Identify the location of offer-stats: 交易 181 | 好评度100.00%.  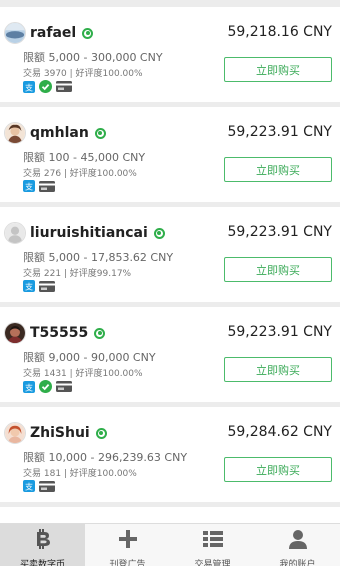
(80, 474).